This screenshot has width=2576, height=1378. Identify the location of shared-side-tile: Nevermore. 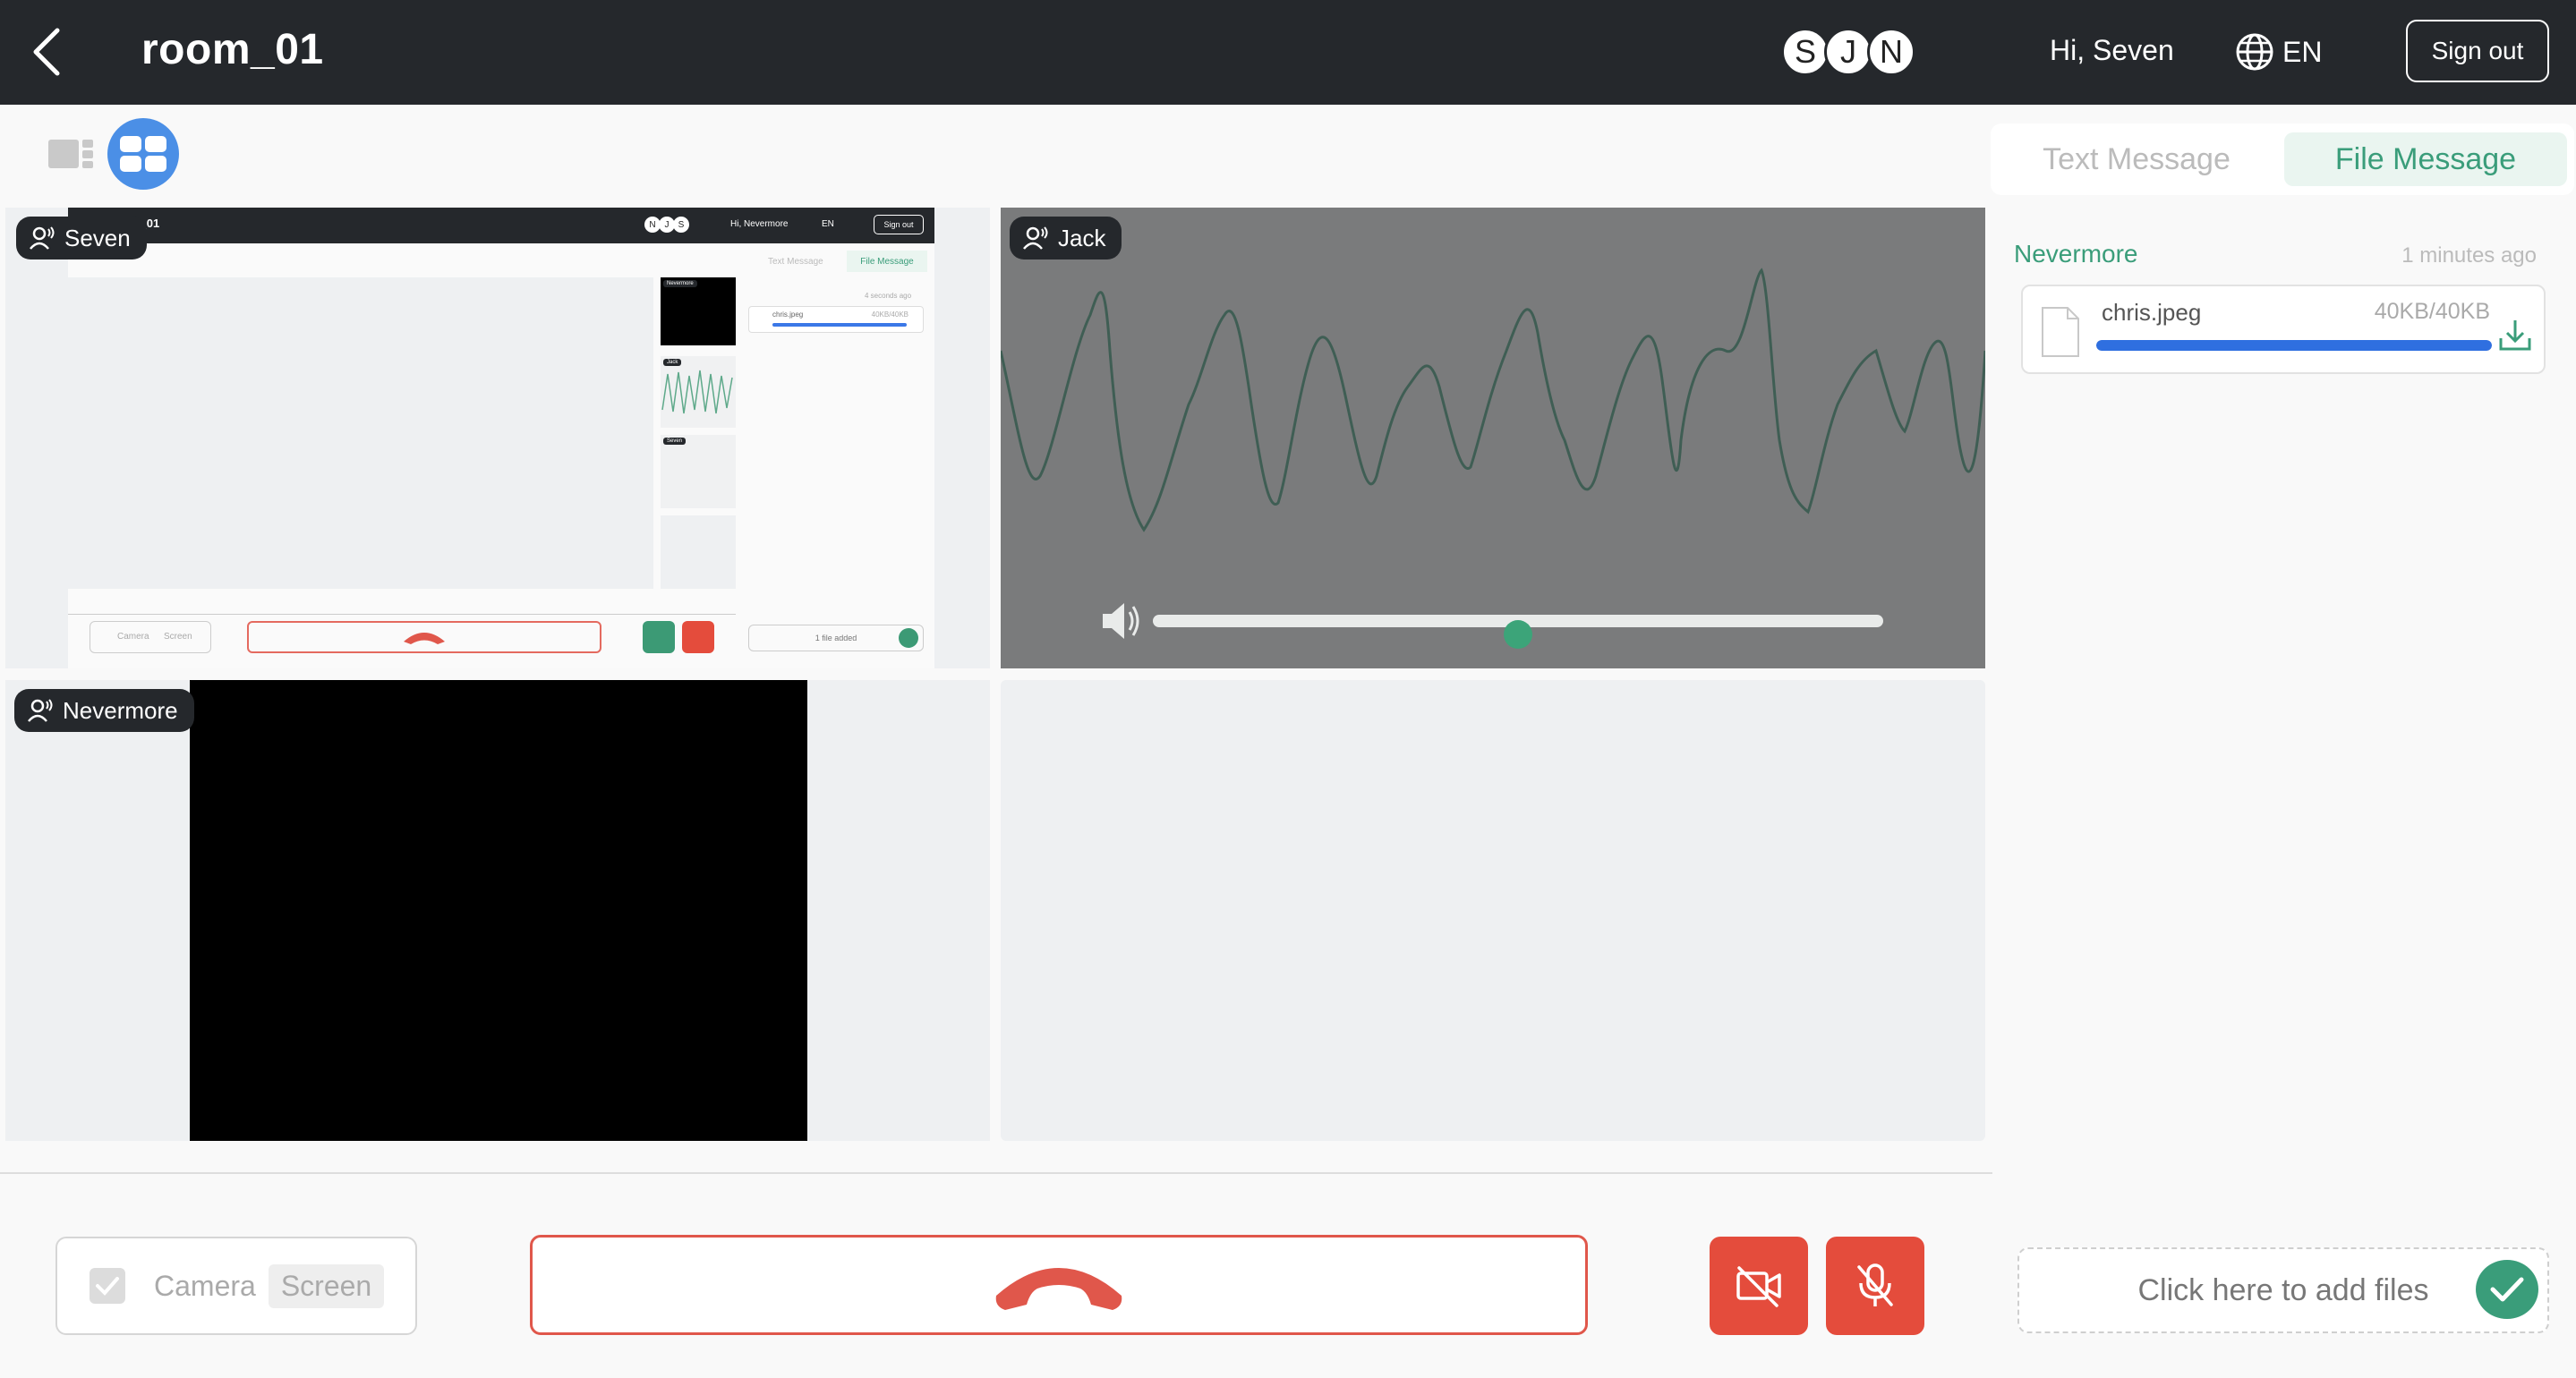
(698, 311).